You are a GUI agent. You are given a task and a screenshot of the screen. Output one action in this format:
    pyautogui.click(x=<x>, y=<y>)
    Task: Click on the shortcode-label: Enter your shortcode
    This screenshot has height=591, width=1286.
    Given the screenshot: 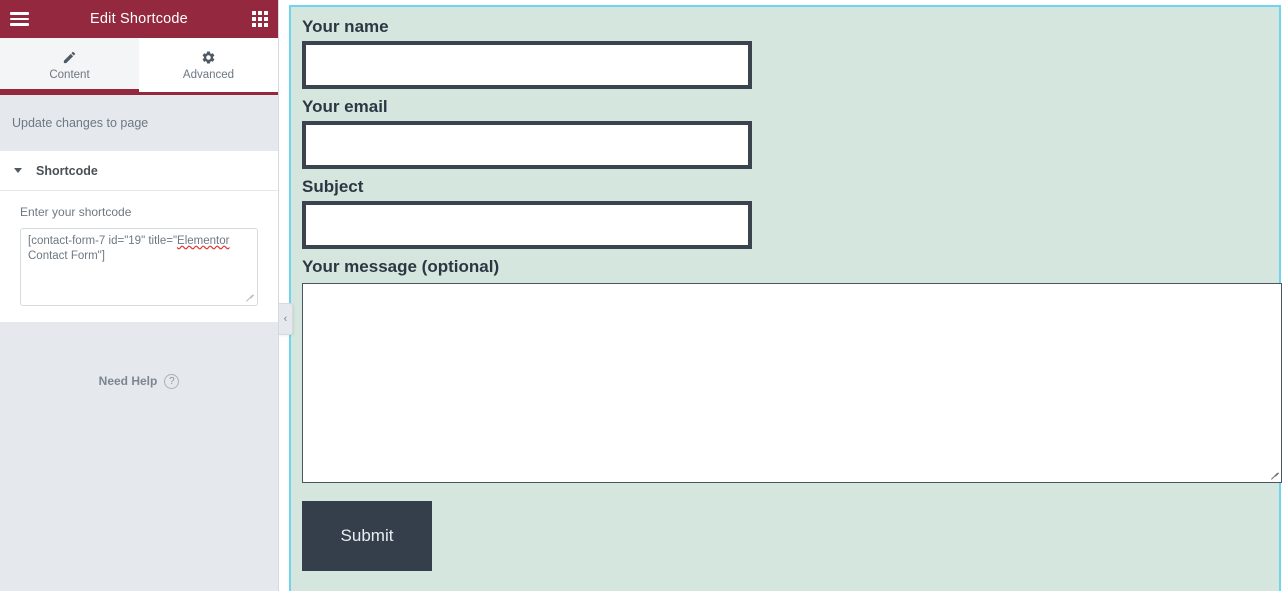 What is the action you would take?
    pyautogui.click(x=76, y=212)
    